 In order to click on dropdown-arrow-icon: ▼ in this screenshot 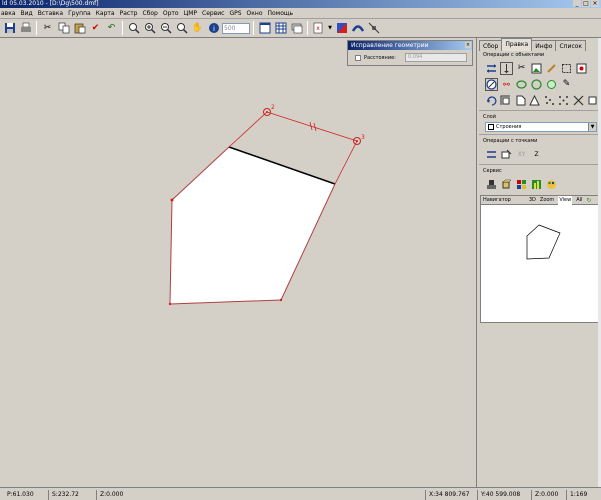, I will do `click(330, 28)`.